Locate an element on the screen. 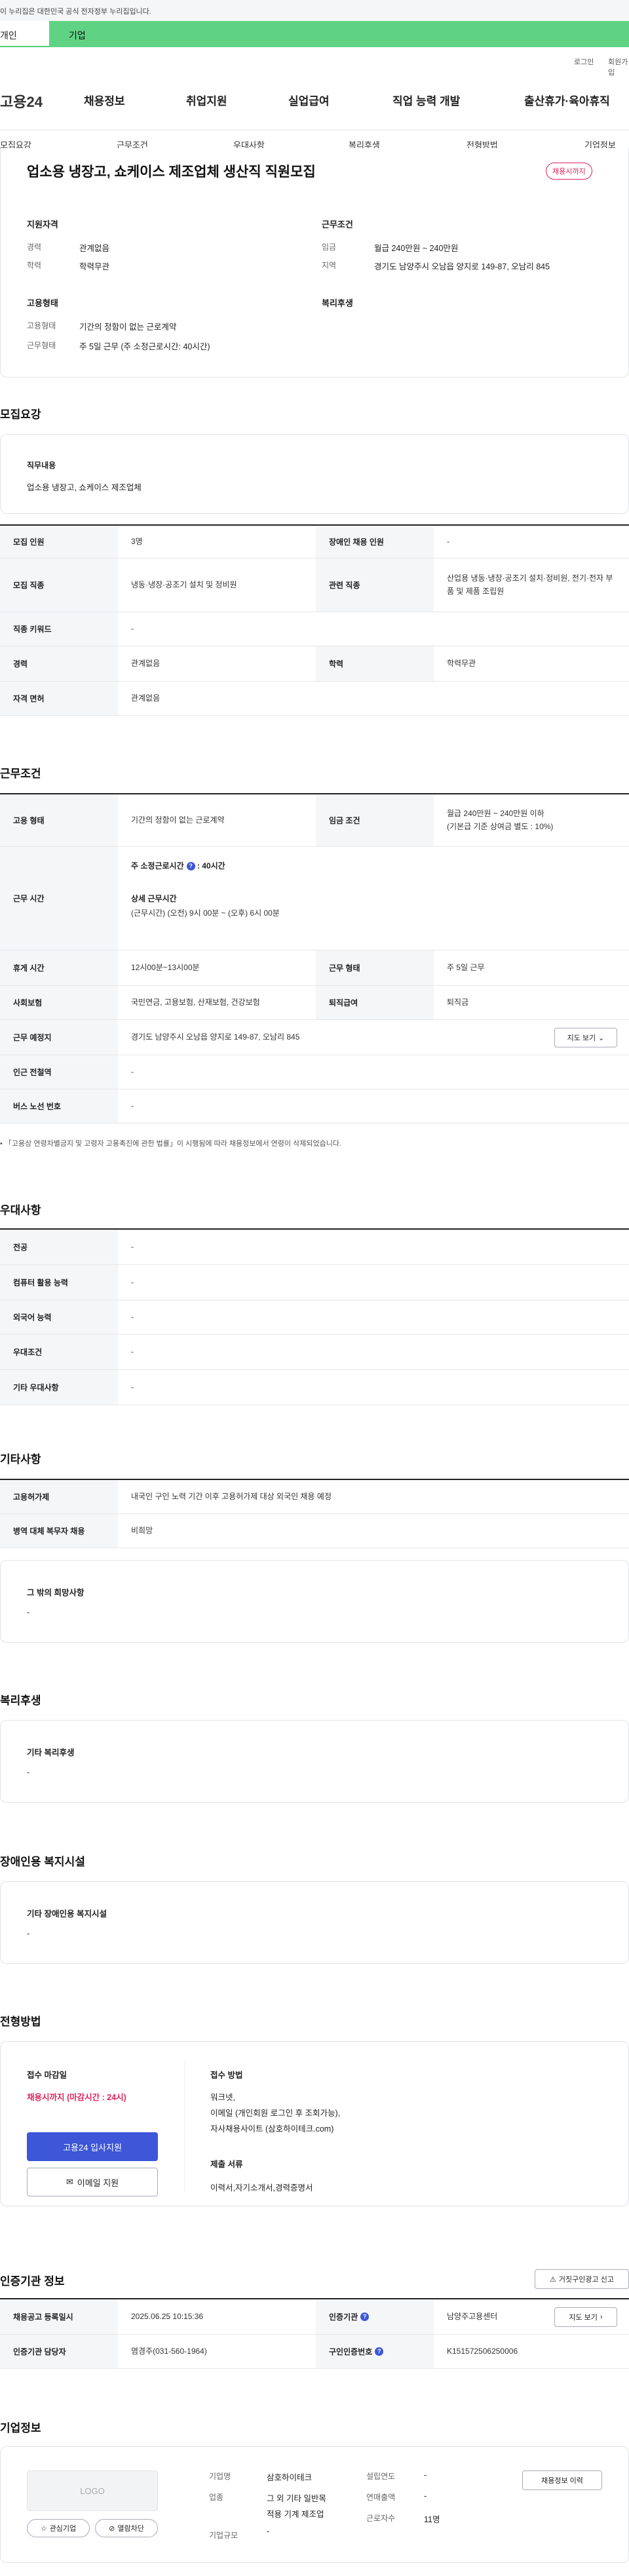  form-value: 주 5일 근무 is located at coordinates (466, 967).